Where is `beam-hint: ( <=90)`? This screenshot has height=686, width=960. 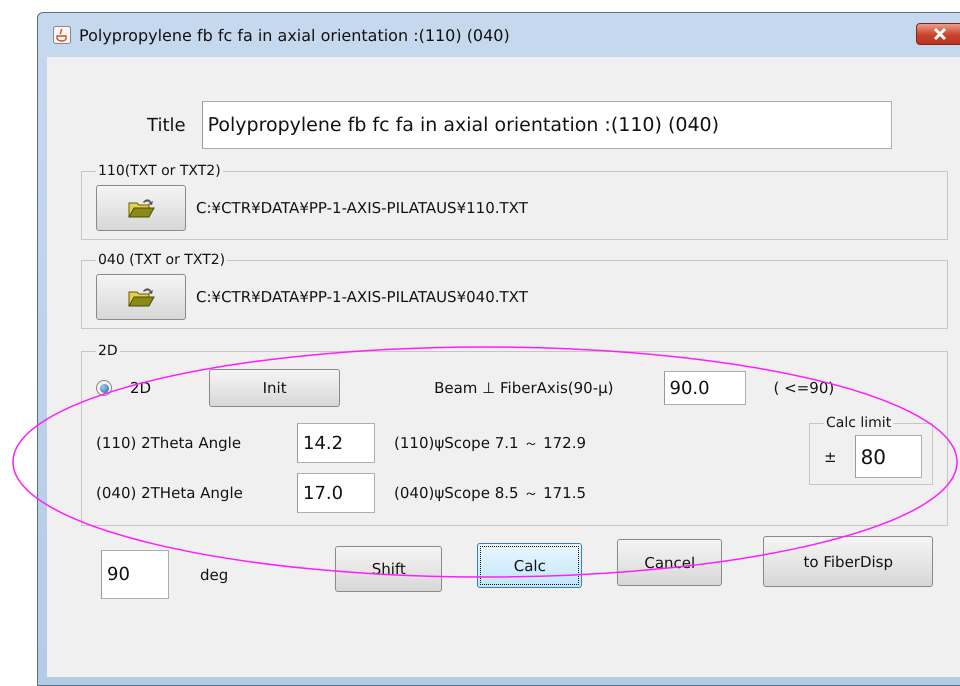
beam-hint: ( <=90) is located at coordinates (804, 388).